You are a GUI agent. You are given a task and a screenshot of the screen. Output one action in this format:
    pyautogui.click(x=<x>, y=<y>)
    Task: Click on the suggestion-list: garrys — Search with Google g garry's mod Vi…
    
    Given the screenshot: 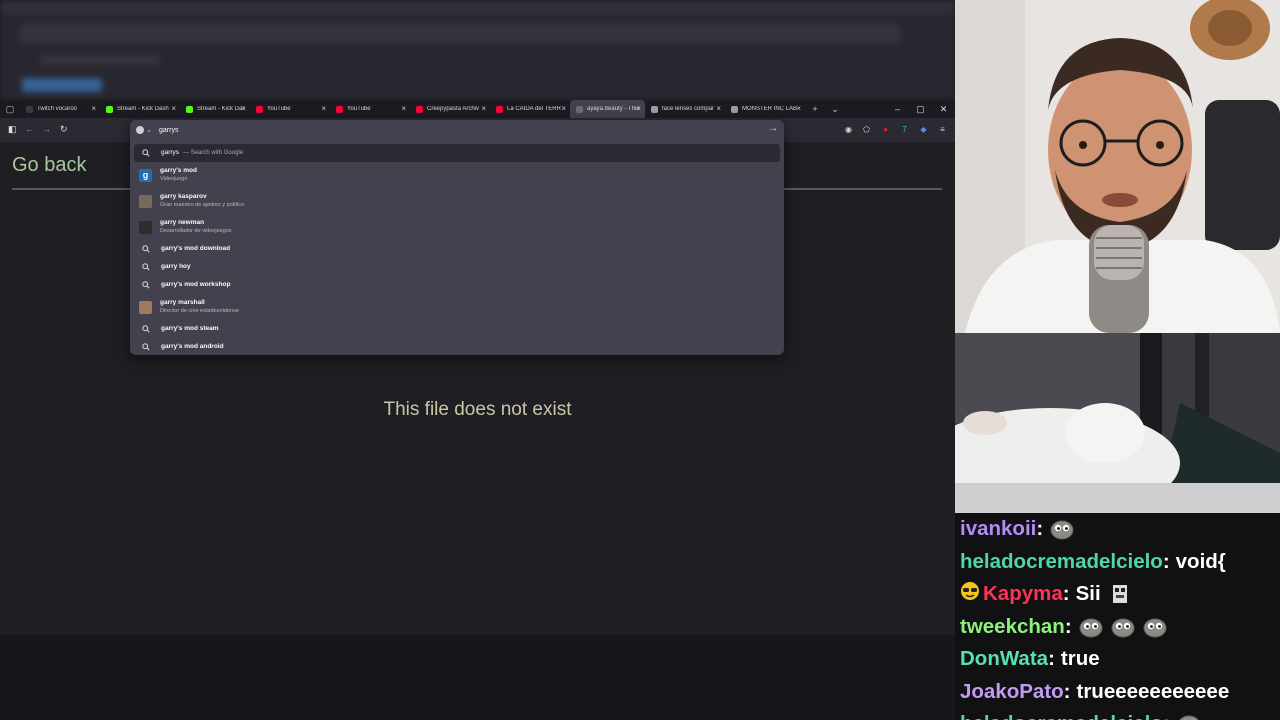 What is the action you would take?
    pyautogui.click(x=457, y=250)
    